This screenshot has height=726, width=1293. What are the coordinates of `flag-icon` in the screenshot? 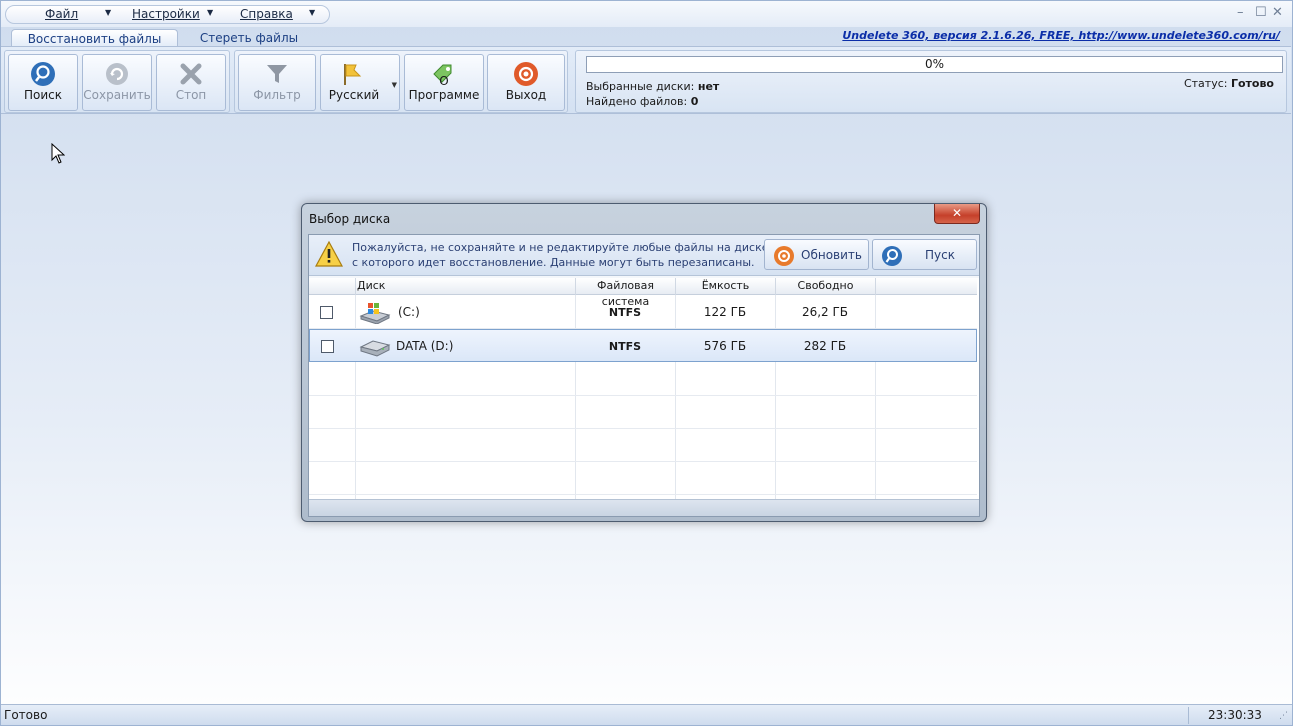 It's located at (352, 75).